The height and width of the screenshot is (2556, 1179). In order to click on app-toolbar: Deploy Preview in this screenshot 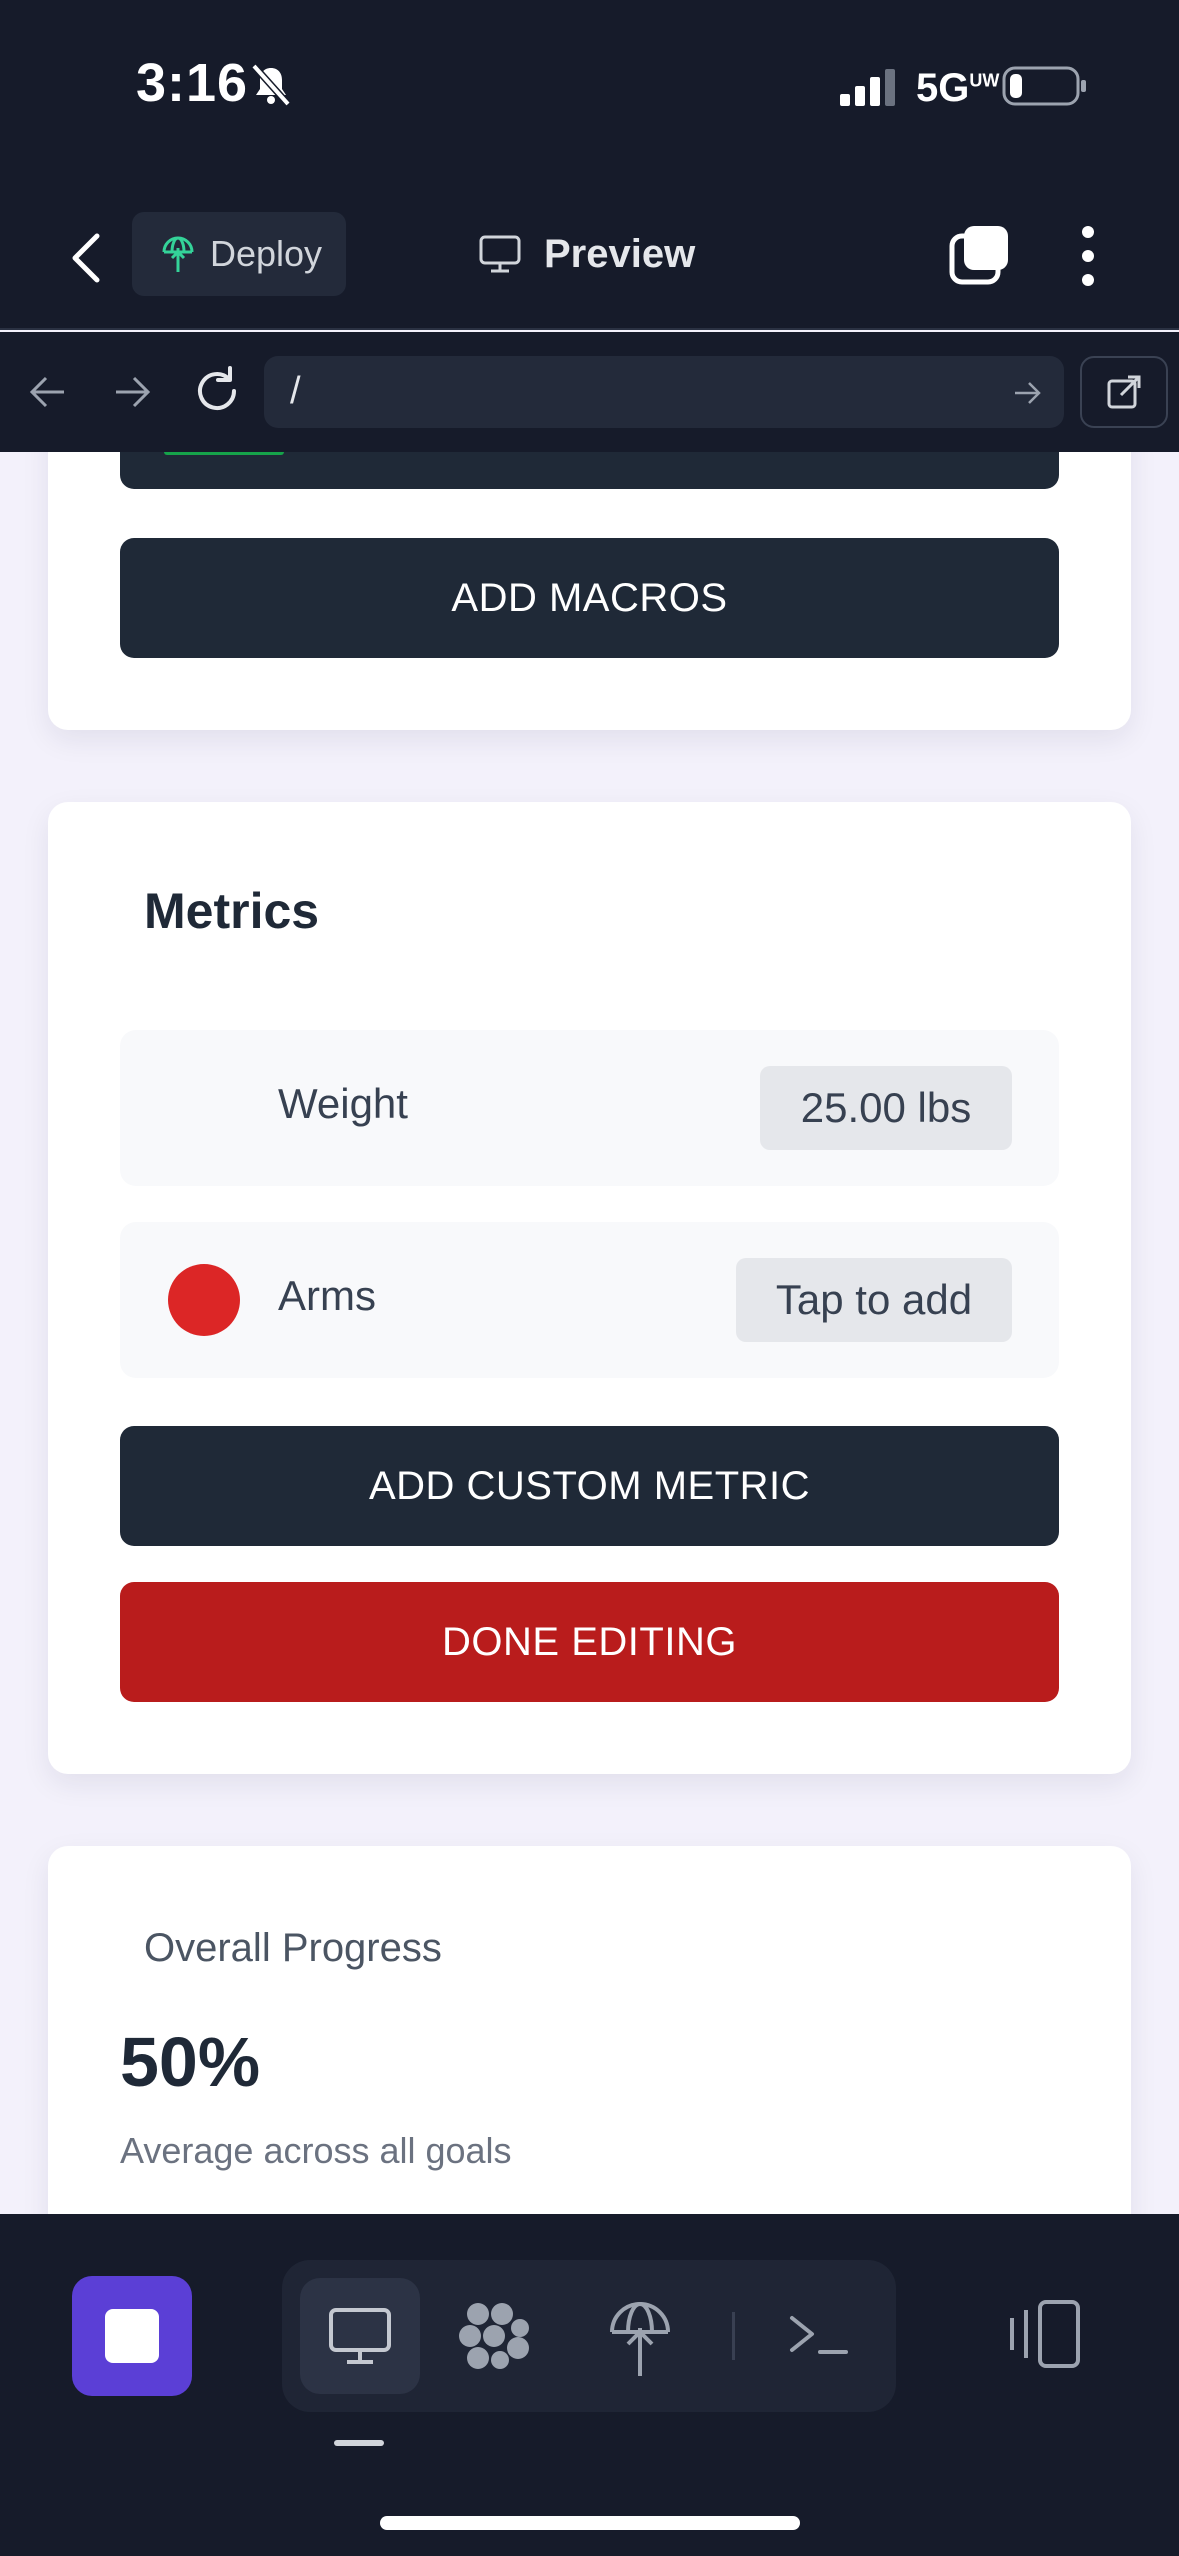, I will do `click(589, 260)`.